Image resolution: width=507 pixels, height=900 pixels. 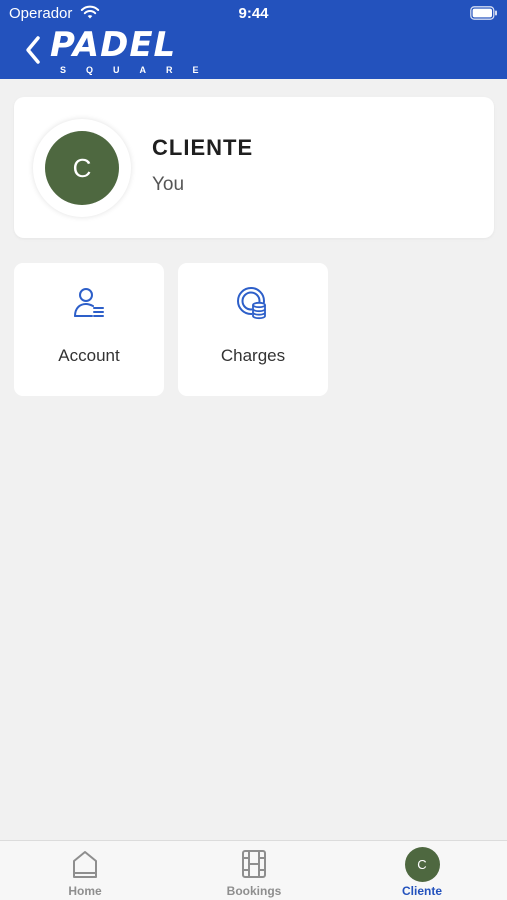 What do you see at coordinates (251, 303) in the screenshot?
I see `charges-icon` at bounding box center [251, 303].